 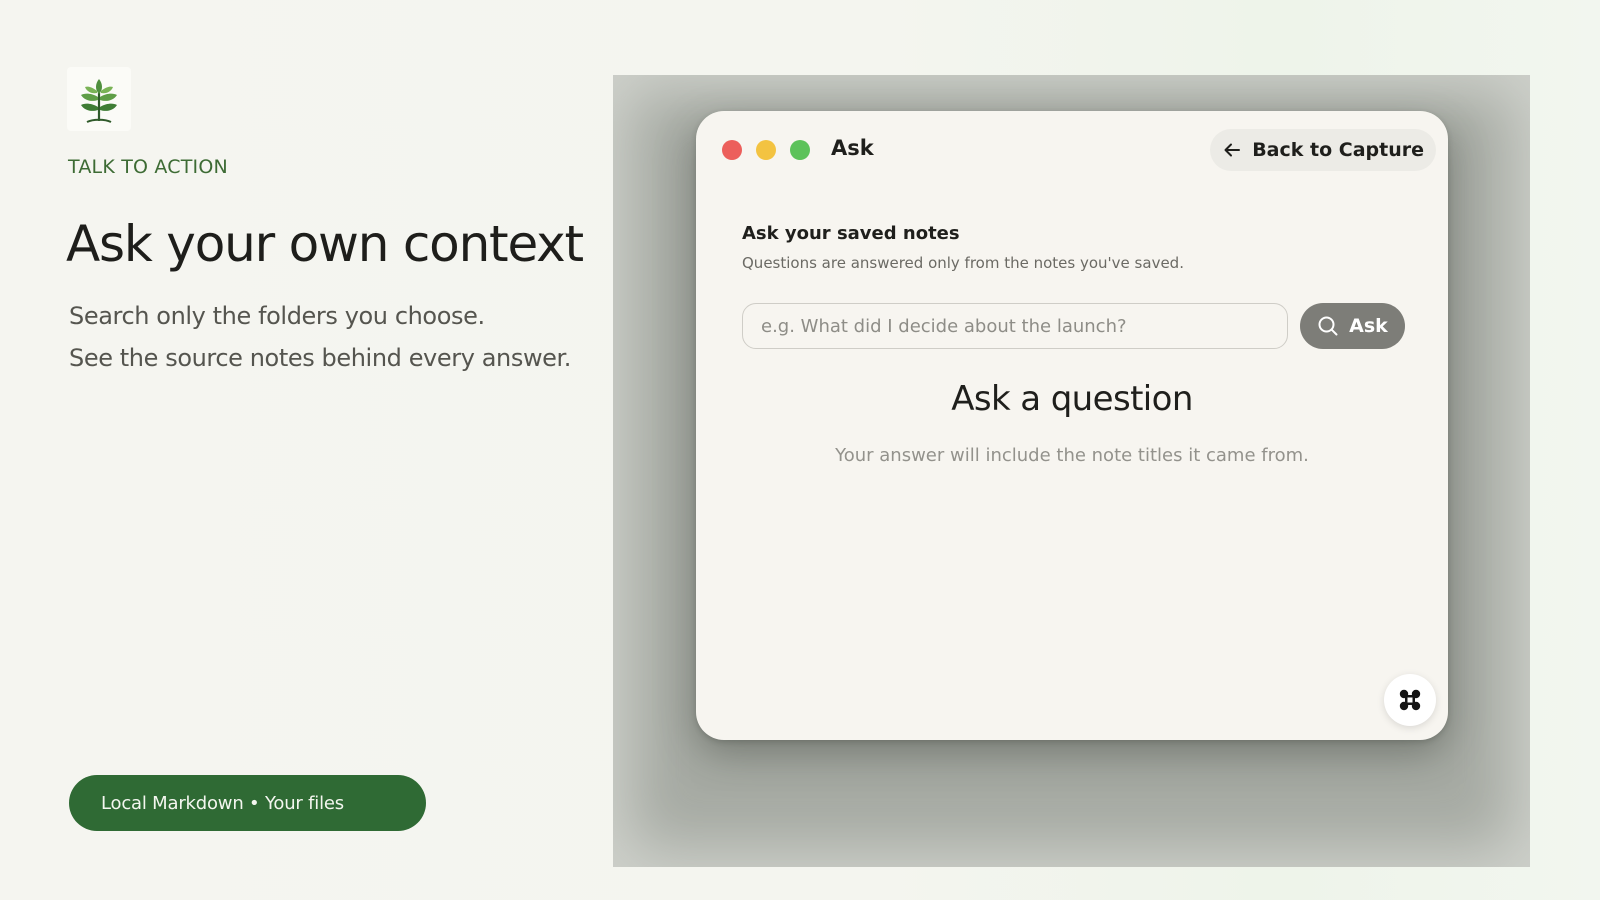 What do you see at coordinates (277, 316) in the screenshot?
I see `hero-subtitle-line-1: Search only the folders you choose.` at bounding box center [277, 316].